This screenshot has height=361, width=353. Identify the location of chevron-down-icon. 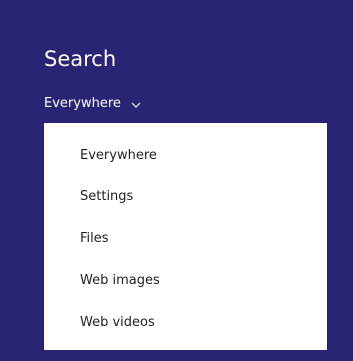
(136, 105).